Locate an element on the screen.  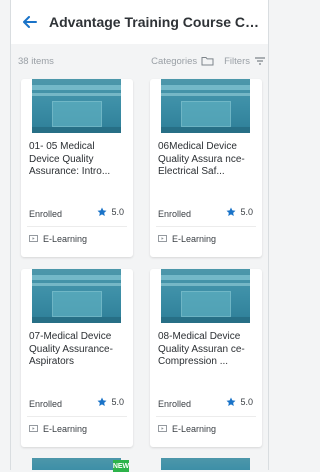
arrow-left-icon is located at coordinates (30, 22).